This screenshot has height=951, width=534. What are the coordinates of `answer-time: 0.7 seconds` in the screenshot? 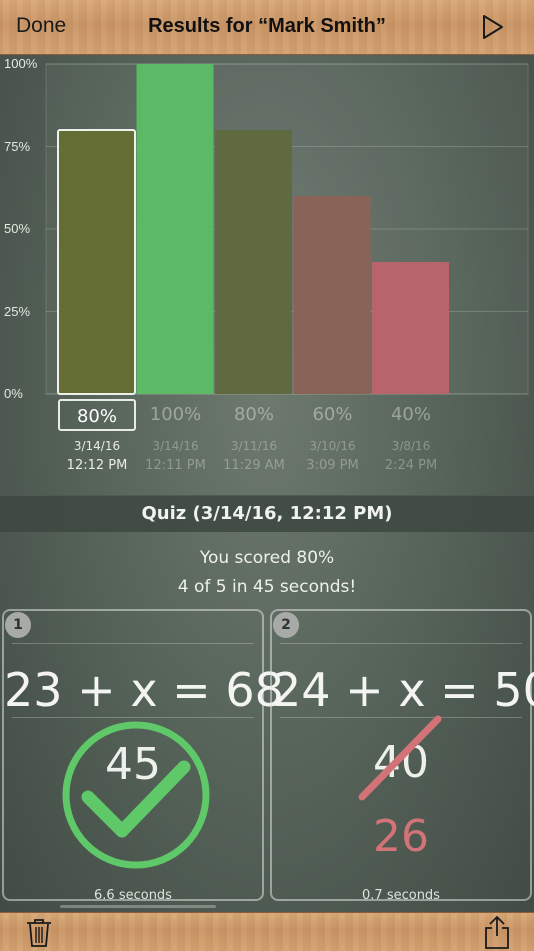 It's located at (401, 895).